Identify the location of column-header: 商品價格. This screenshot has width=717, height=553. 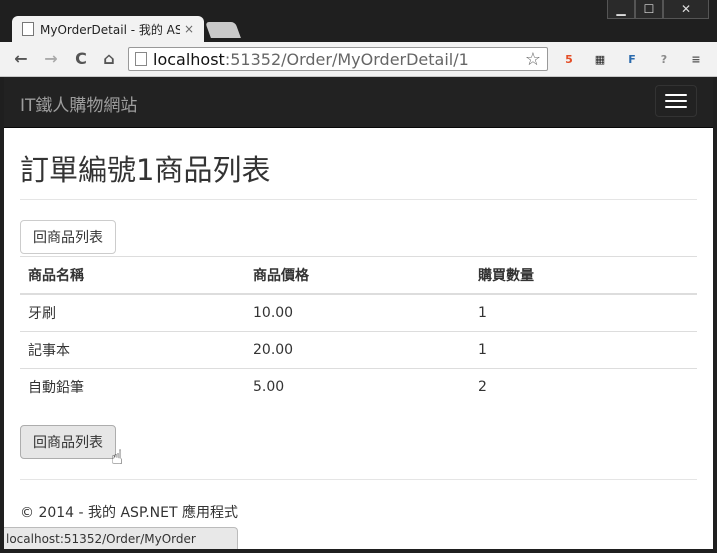
(357, 275).